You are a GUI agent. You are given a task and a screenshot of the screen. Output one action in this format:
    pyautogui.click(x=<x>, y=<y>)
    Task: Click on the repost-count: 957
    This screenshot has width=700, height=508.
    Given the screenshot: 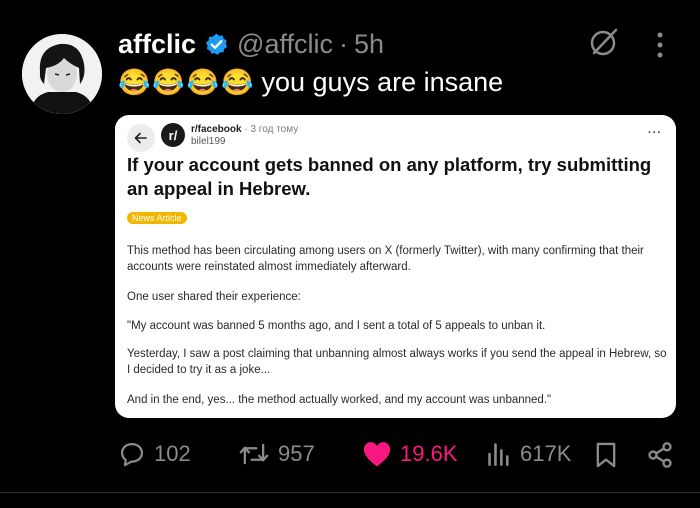 What is the action you would take?
    pyautogui.click(x=296, y=453)
    